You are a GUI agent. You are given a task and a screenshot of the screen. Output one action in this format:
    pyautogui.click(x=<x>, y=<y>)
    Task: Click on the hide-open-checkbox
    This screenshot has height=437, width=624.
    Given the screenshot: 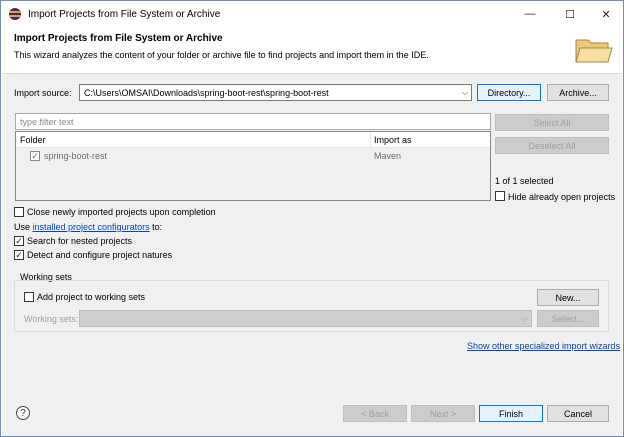 What is the action you would take?
    pyautogui.click(x=500, y=196)
    